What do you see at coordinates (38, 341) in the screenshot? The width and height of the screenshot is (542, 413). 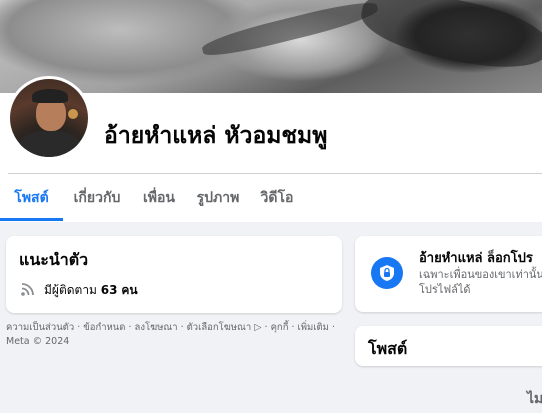 I see `footer-copyright: Meta © 2024` at bounding box center [38, 341].